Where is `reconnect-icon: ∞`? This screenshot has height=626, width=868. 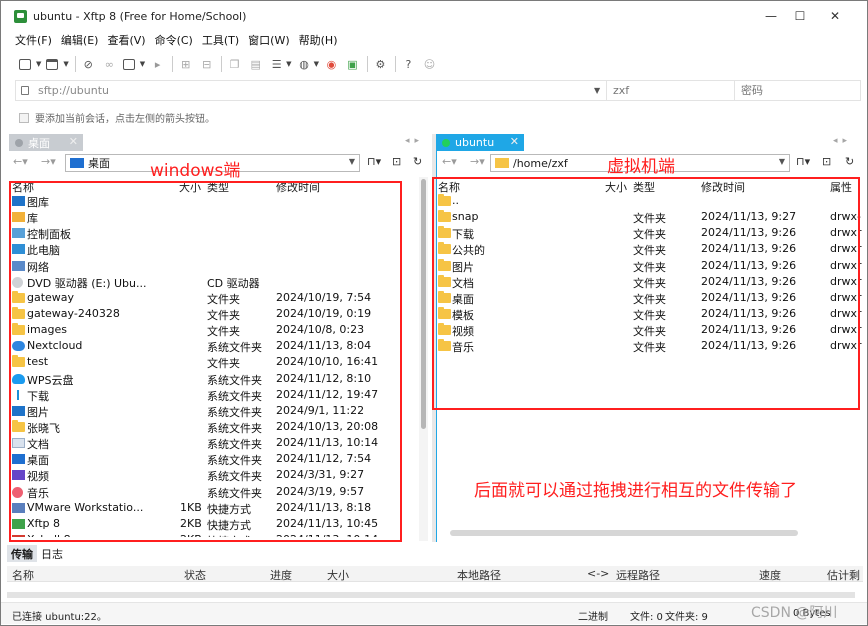
reconnect-icon: ∞ is located at coordinates (109, 64).